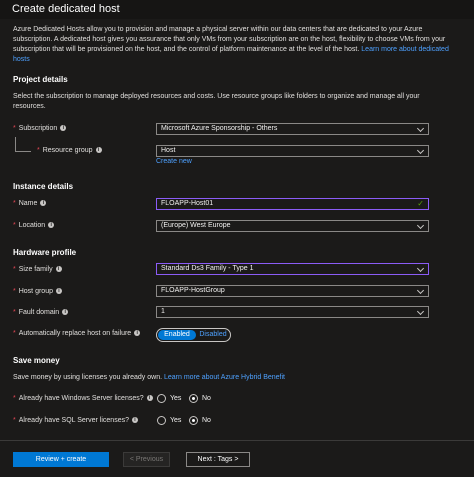  What do you see at coordinates (292, 291) in the screenshot?
I see `host-group-dropdown: FLOAPP-HostGroup` at bounding box center [292, 291].